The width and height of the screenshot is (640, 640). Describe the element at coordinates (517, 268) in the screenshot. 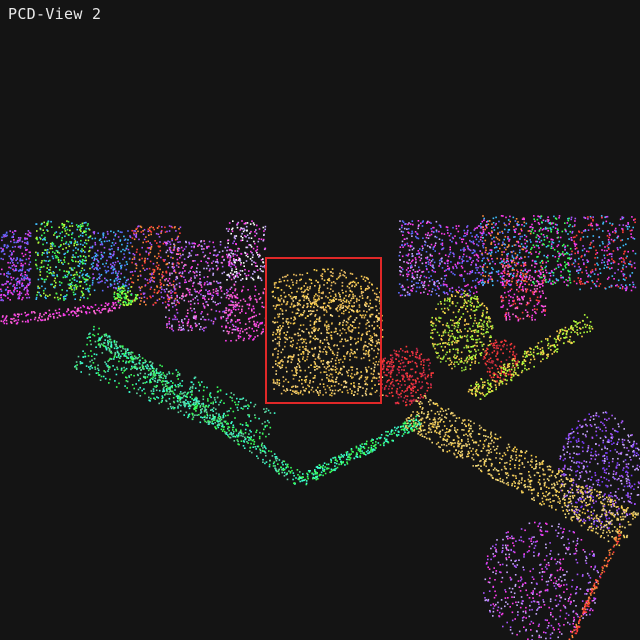

I see `buildings-right` at that location.